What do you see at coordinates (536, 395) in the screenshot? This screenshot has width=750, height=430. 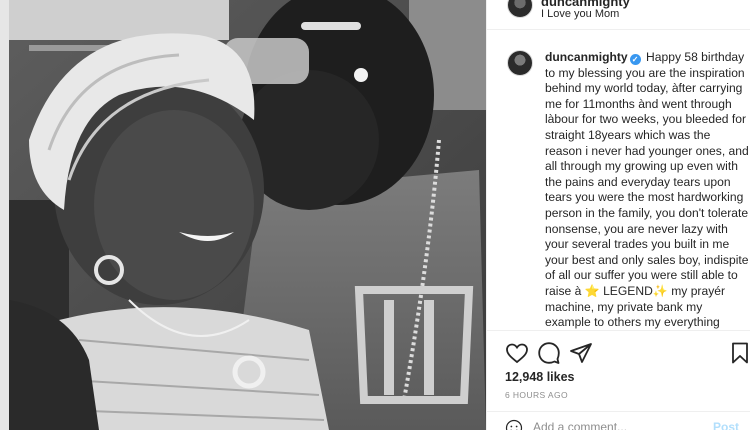 I see `post-timestamp: 6 HOURS AGO` at bounding box center [536, 395].